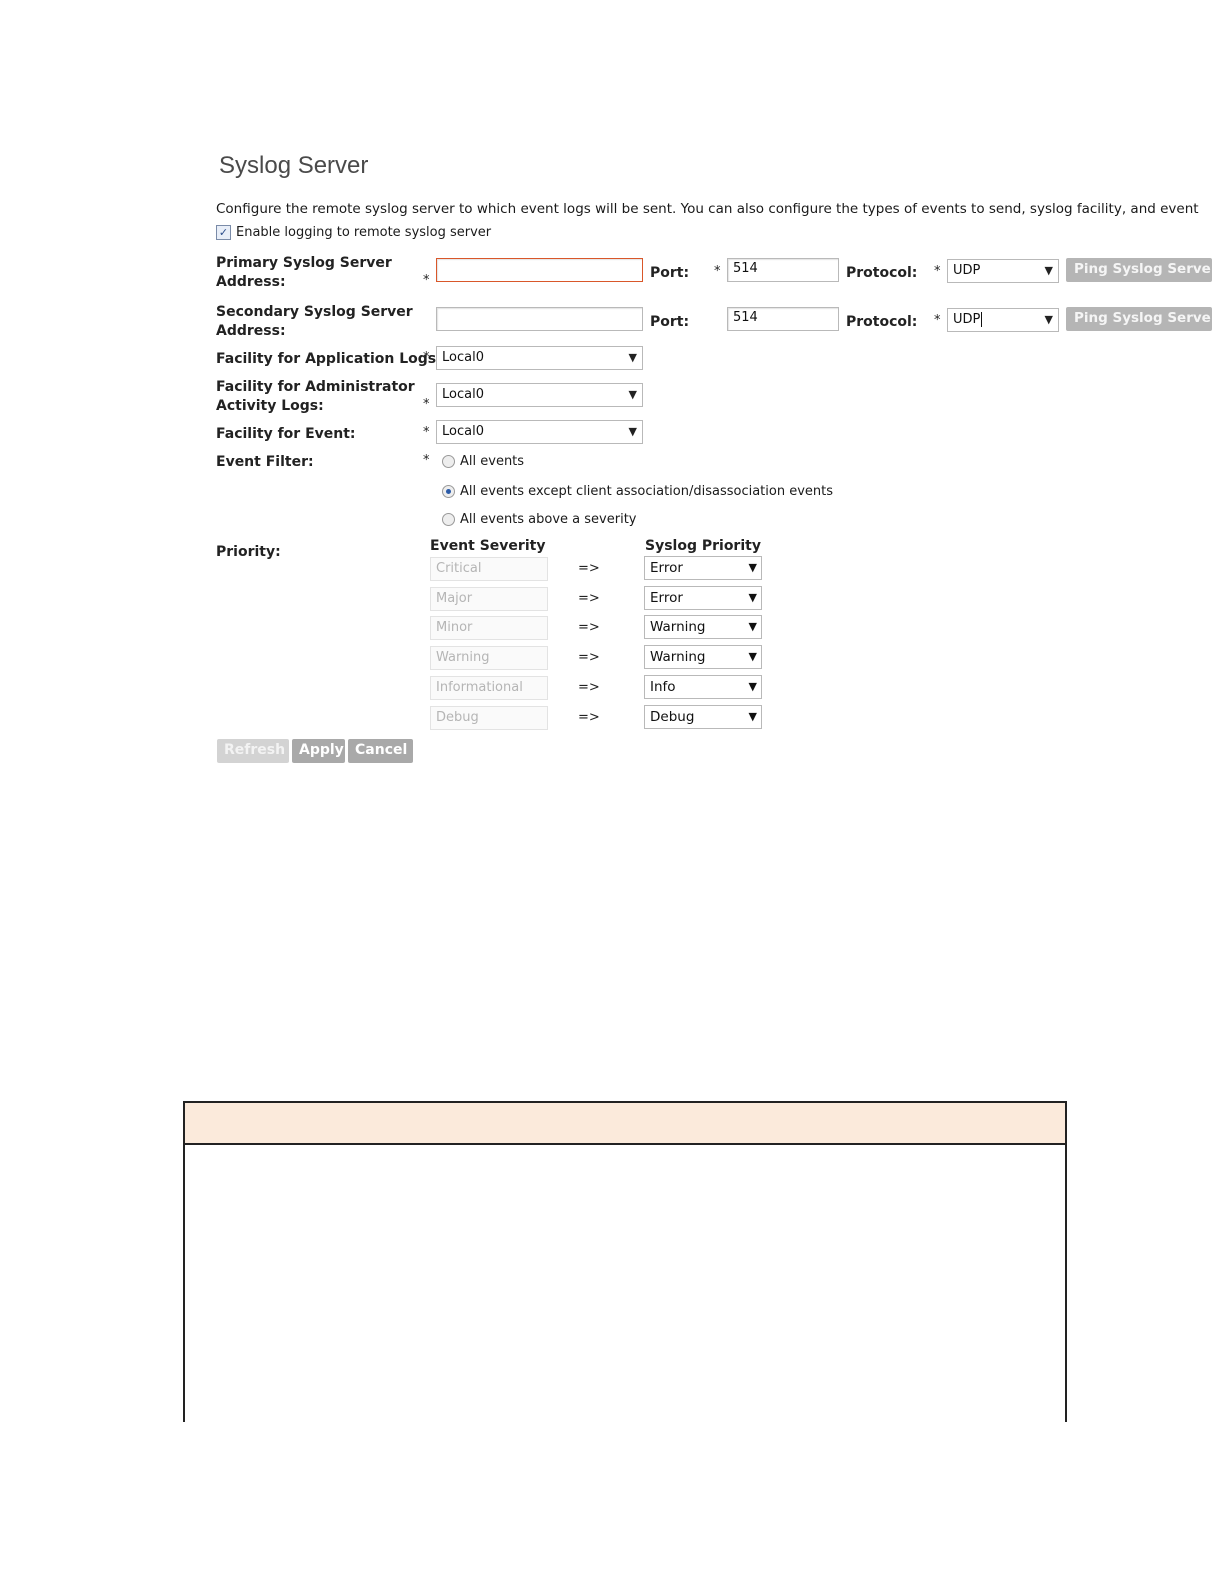 The image size is (1224, 1584). Describe the element at coordinates (294, 165) in the screenshot. I see `page-title: Syslog Server` at that location.